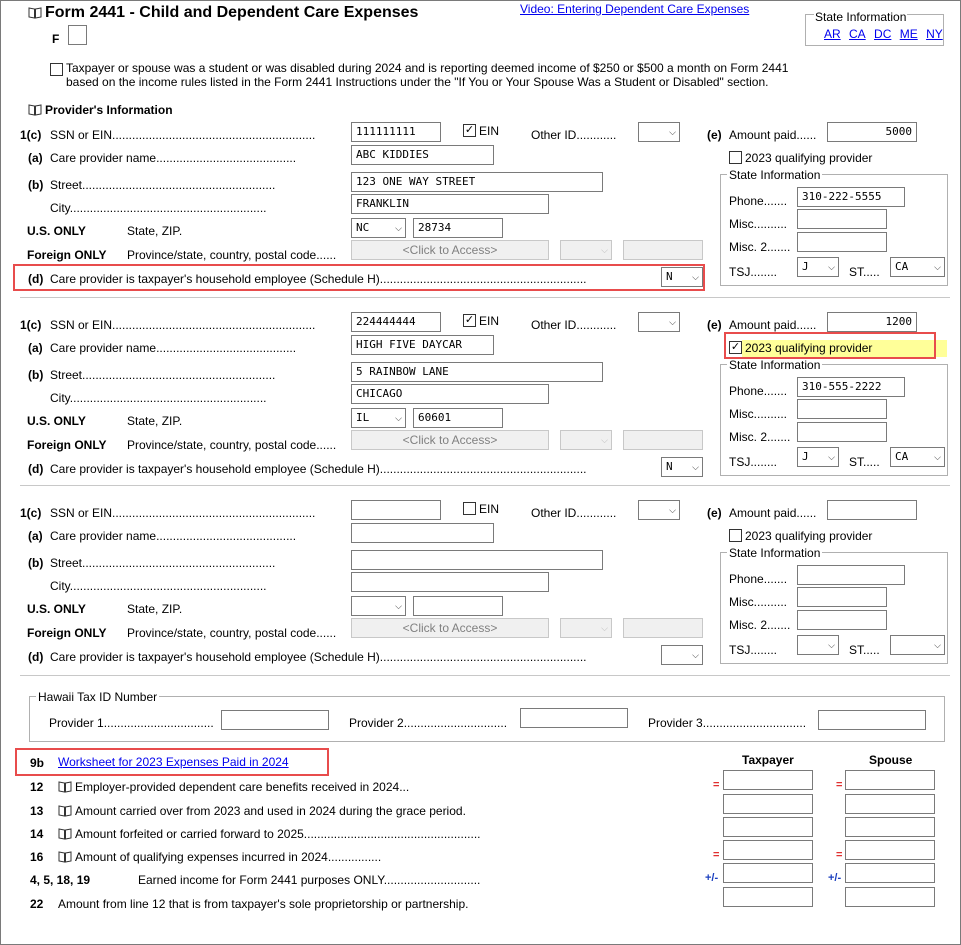 The width and height of the screenshot is (961, 945). I want to click on phone-input: 310-222-5555, so click(851, 197).